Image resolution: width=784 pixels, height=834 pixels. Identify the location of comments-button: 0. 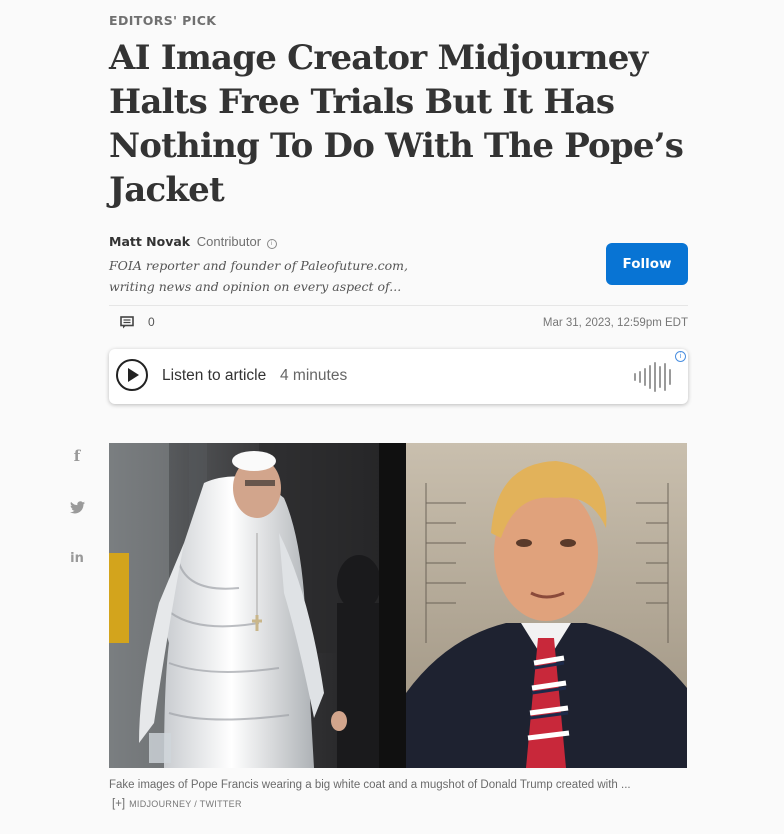
(137, 322).